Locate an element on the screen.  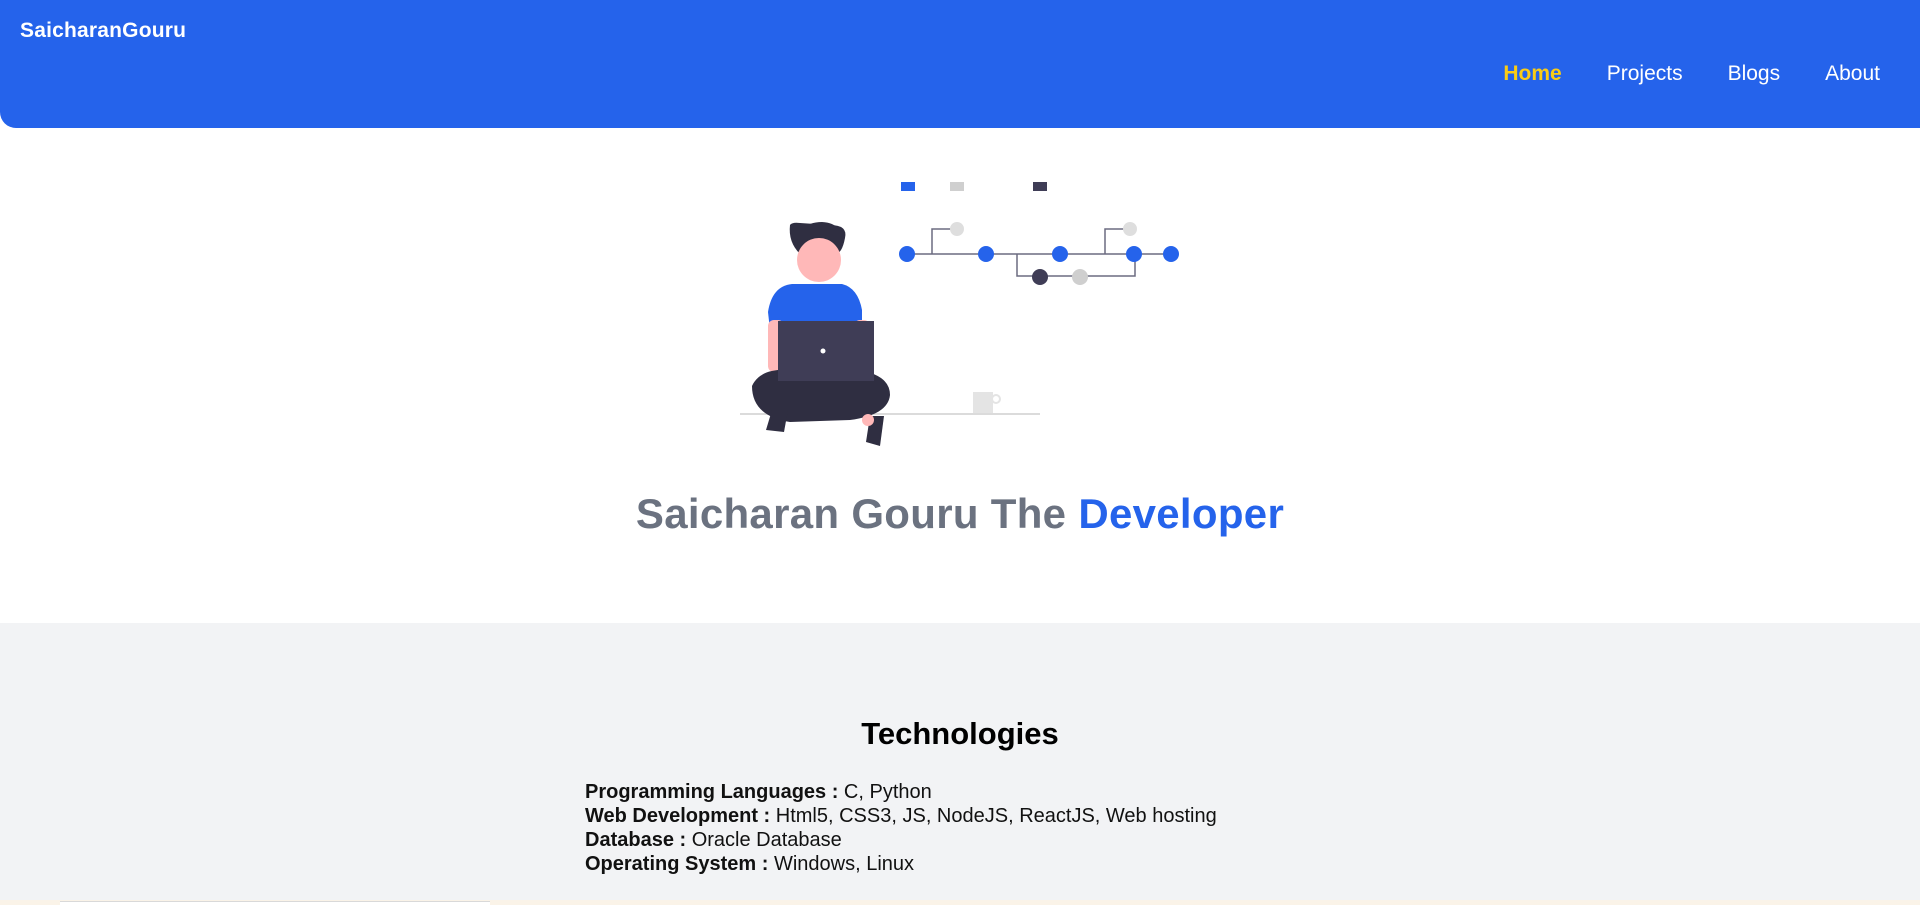
gray-square-icon is located at coordinates (957, 186).